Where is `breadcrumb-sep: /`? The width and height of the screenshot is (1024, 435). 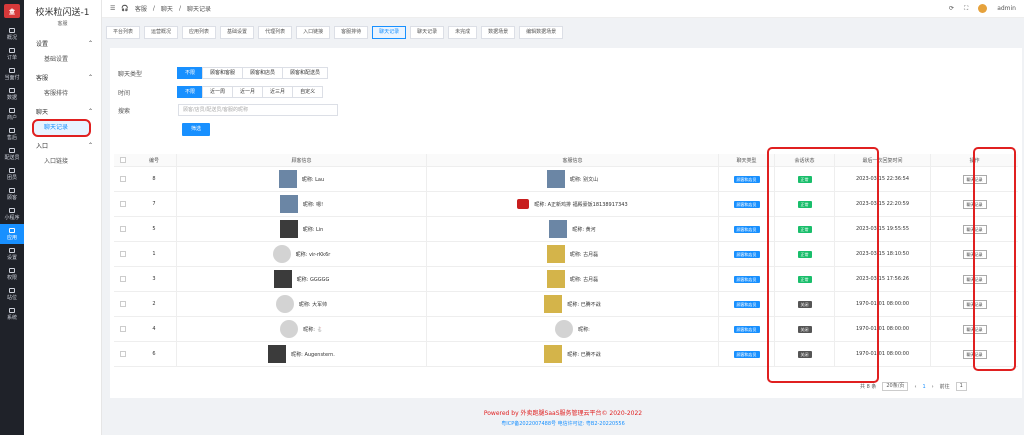 breadcrumb-sep: / is located at coordinates (153, 8).